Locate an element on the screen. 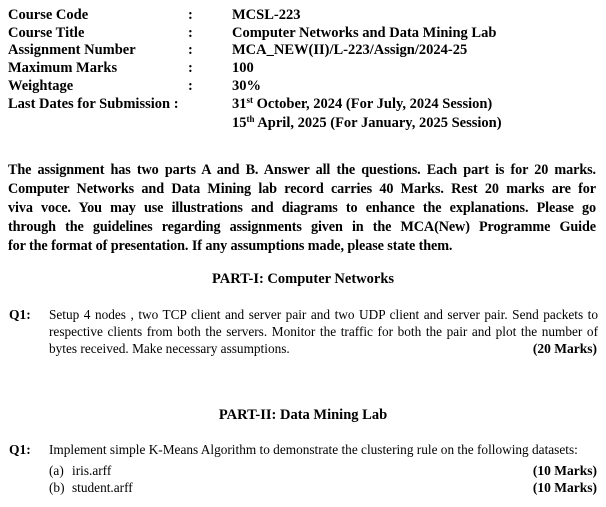 This screenshot has height=507, width=606. part-2-subitem-b-marks: (10 Marks) is located at coordinates (564, 487).